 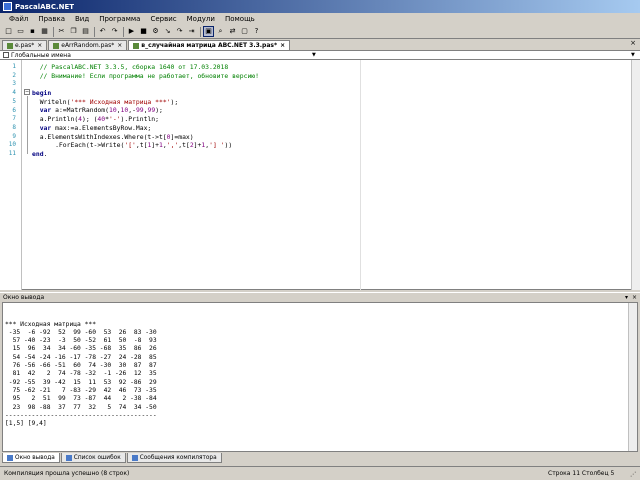 I want to click on save-all-icon: ▦, so click(x=44, y=31).